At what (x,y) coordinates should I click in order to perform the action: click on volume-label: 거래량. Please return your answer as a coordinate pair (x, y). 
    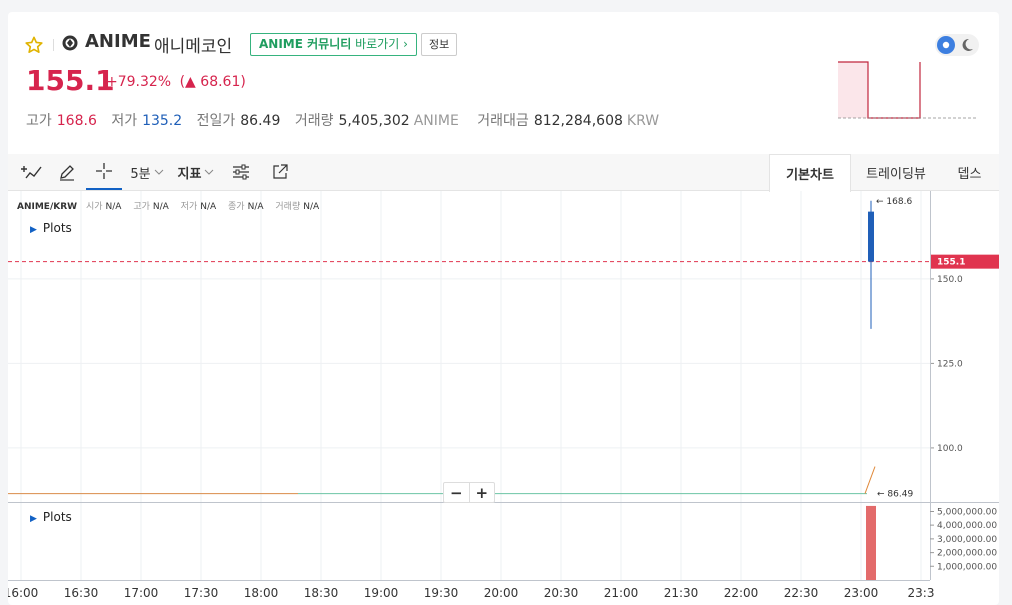
    Looking at the image, I should click on (314, 121).